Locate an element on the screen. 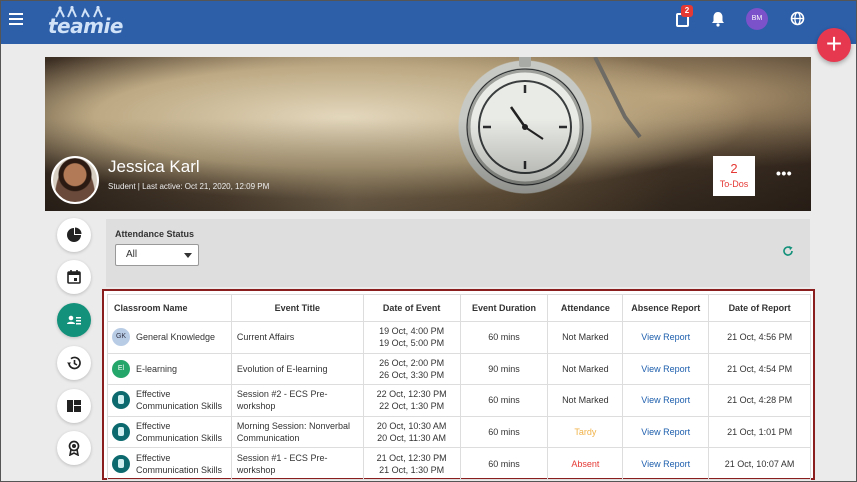 The height and width of the screenshot is (482, 857). date-of-event-cell: 26 Oct, 2:00 PM 26 Oct, 3:30 PM is located at coordinates (411, 369).